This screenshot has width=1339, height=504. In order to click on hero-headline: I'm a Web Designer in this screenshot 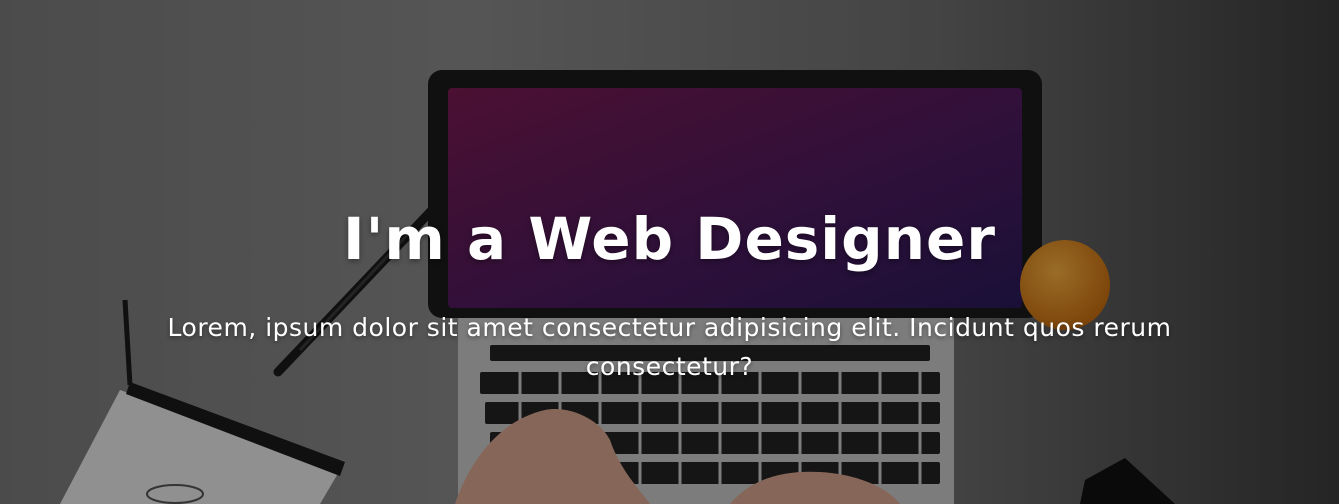, I will do `click(669, 239)`.